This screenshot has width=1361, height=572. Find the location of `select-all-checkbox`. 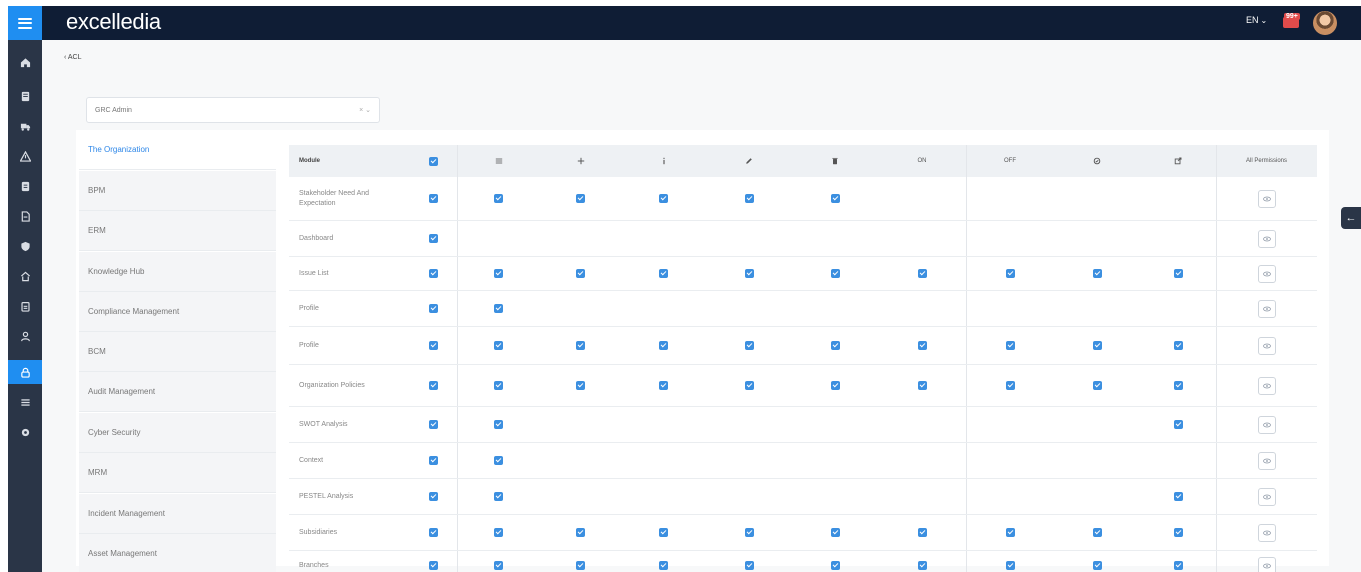

select-all-checkbox is located at coordinates (433, 161).